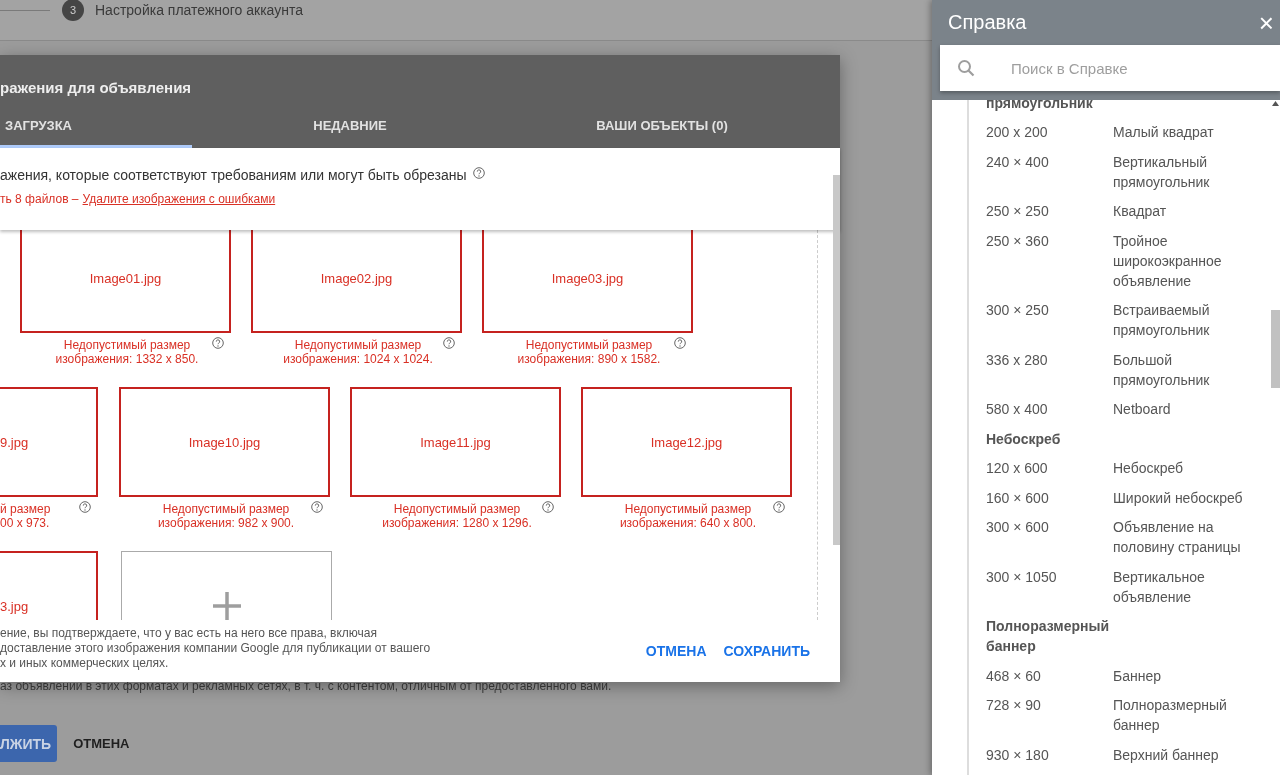 The image size is (1280, 775). I want to click on format-name: Объявление на половину страницы, so click(1177, 538).